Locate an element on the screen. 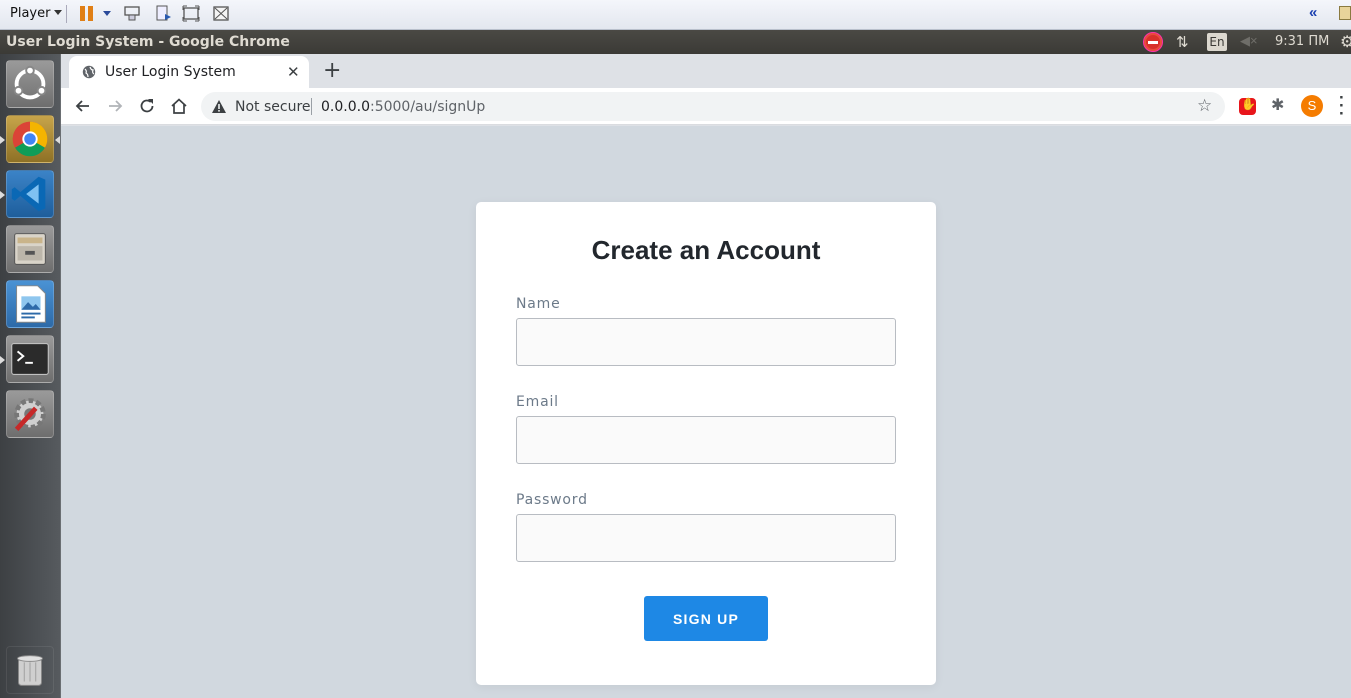  close-icon: ✕ is located at coordinates (293, 72).